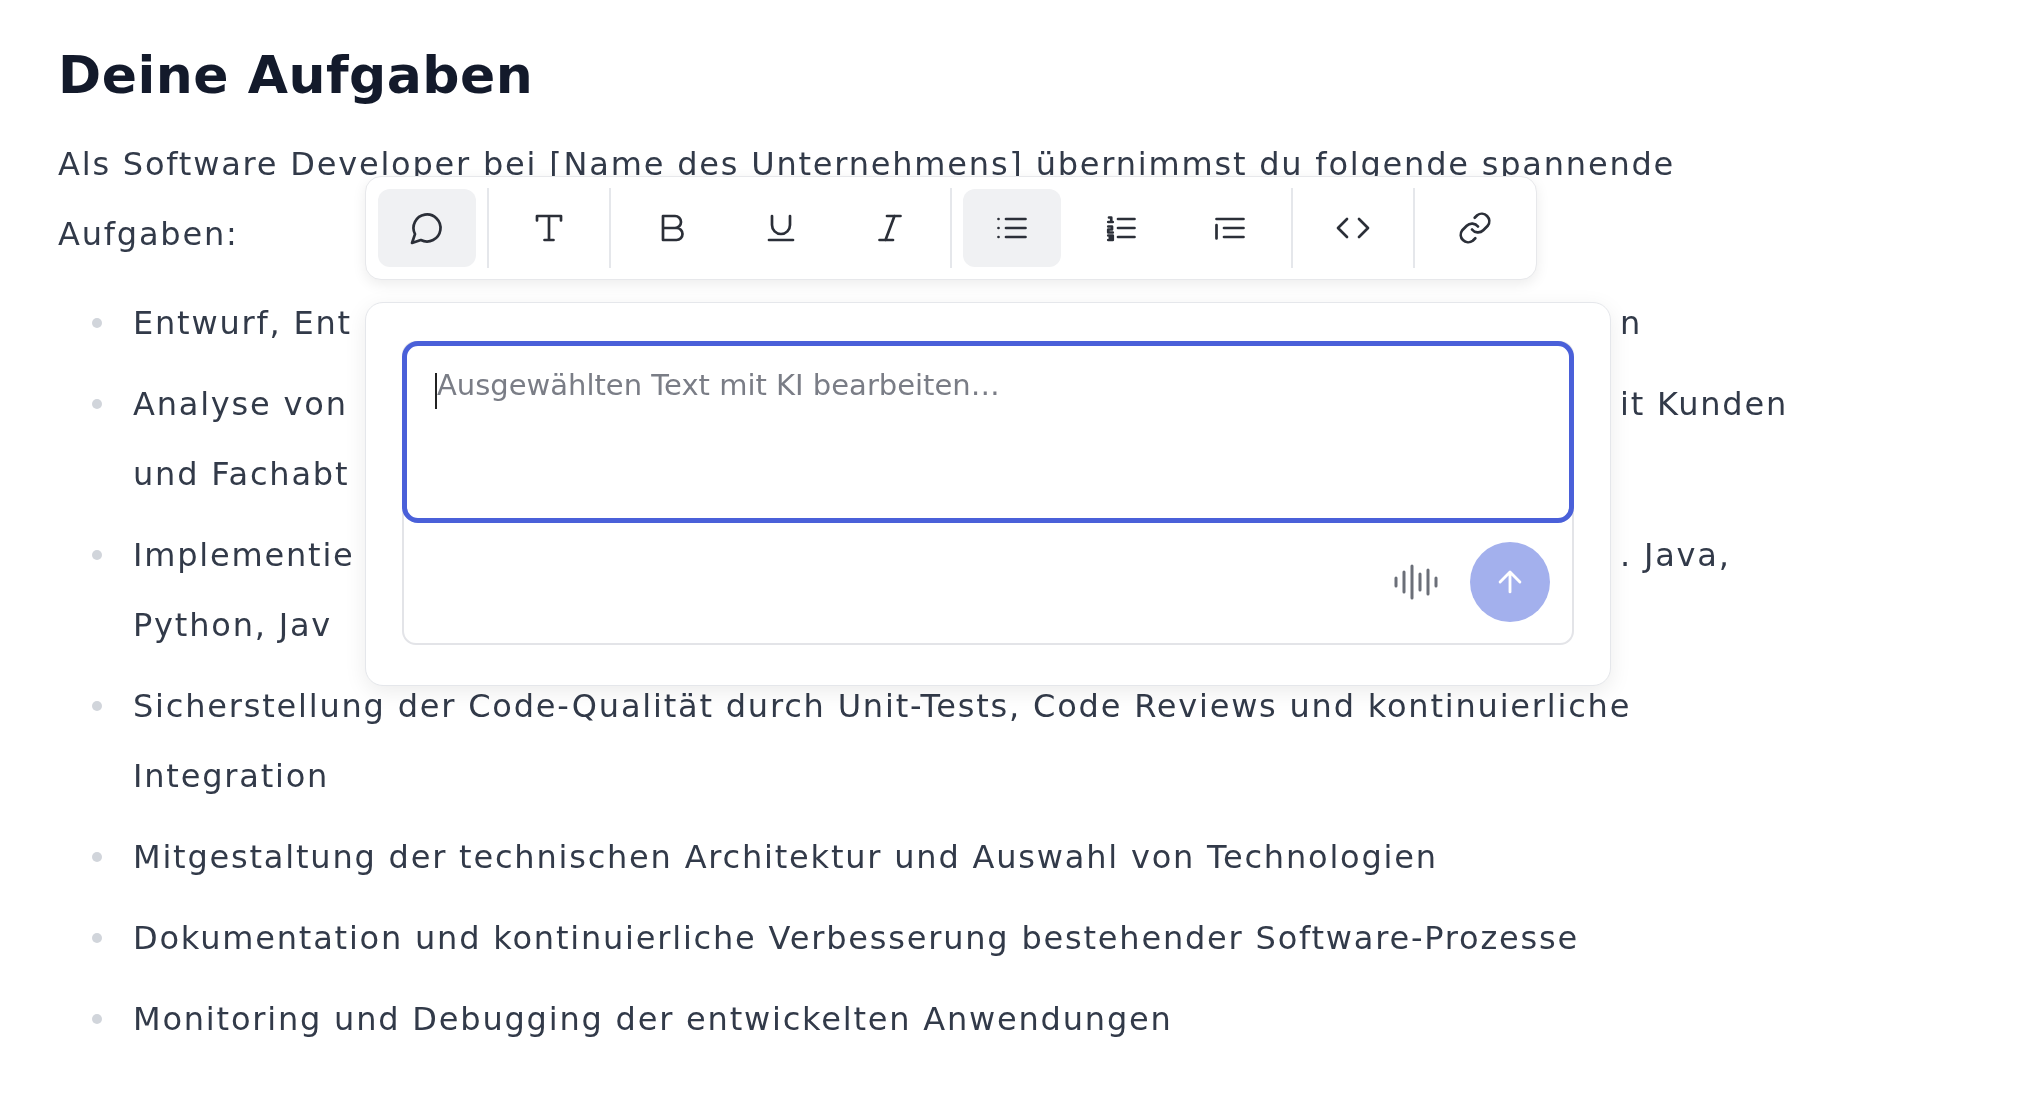 The image size is (2042, 1094). What do you see at coordinates (856, 938) in the screenshot?
I see `list-item-text: Dokumentation und kontinuierliche Verbesserung bestehender Software-Prozesse` at bounding box center [856, 938].